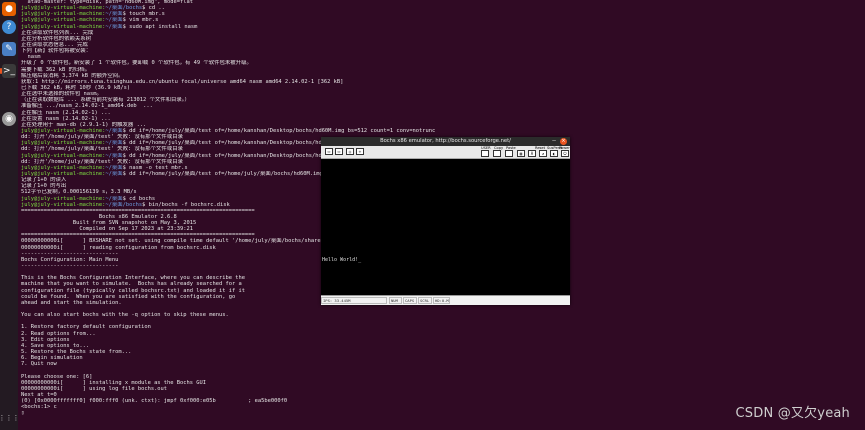 This screenshot has height=430, width=865. Describe the element at coordinates (497, 153) in the screenshot. I see `copy-button` at that location.